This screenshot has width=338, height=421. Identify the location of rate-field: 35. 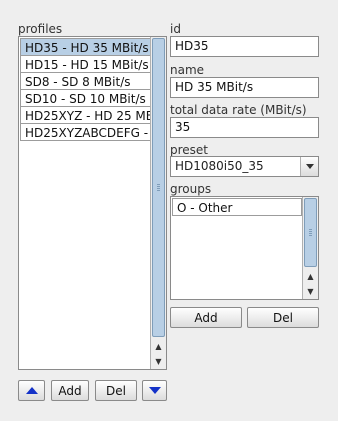
(244, 127).